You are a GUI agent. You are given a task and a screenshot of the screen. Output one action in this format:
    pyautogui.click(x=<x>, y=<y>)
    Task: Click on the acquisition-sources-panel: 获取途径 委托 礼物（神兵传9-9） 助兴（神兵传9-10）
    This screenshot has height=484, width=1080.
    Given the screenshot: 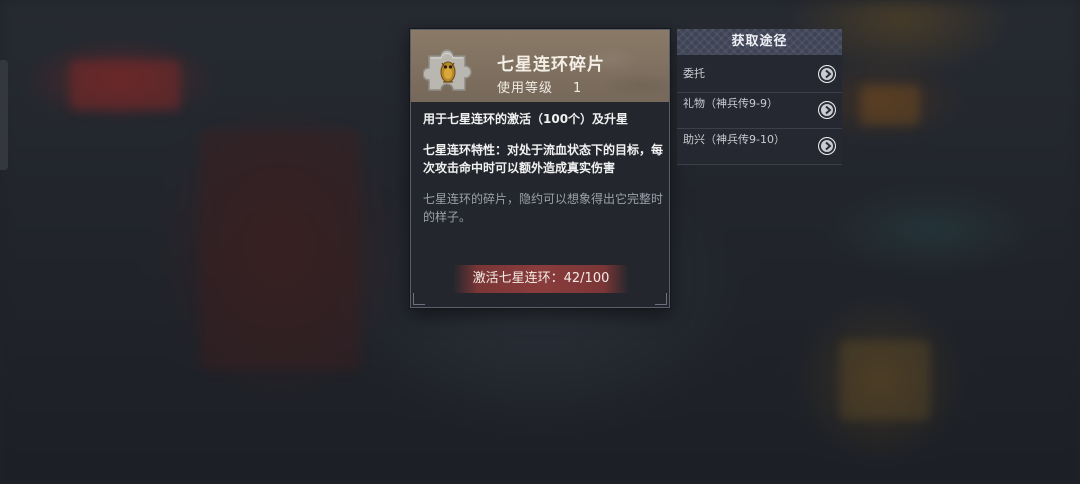 What is the action you would take?
    pyautogui.click(x=759, y=97)
    